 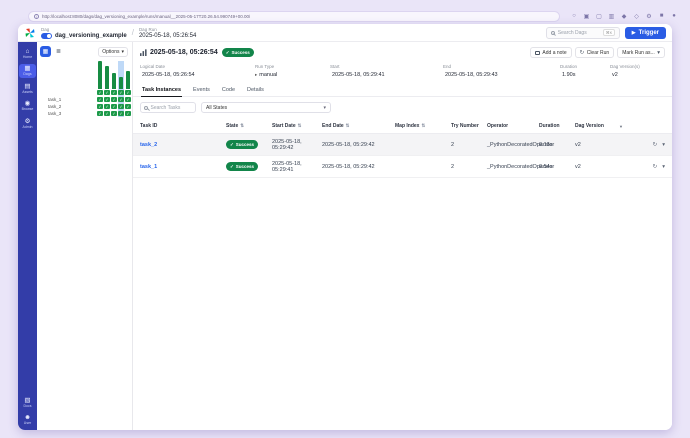 I want to click on column-header: Dag Version ⇅, so click(x=597, y=126).